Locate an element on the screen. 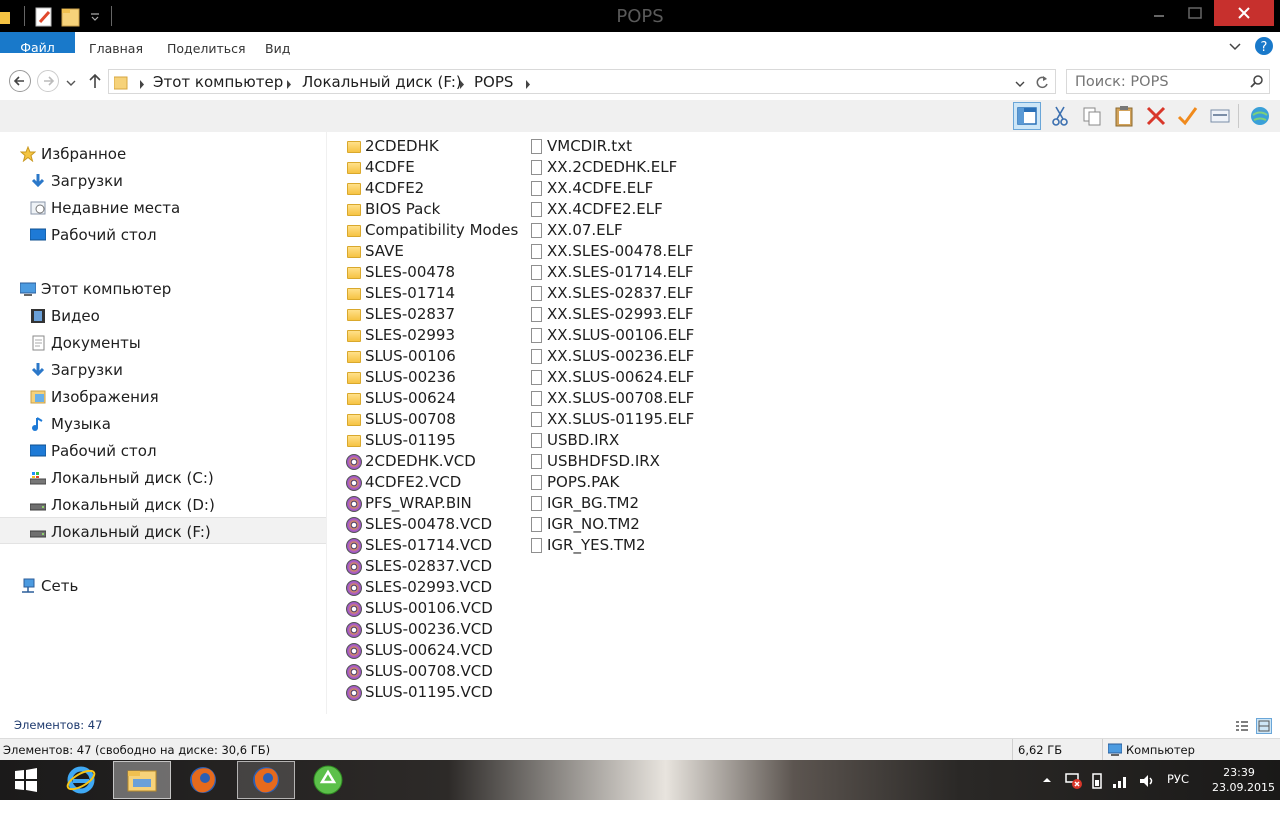 Image resolution: width=1280 pixels, height=814 pixels. tab-view: Вид is located at coordinates (277, 47).